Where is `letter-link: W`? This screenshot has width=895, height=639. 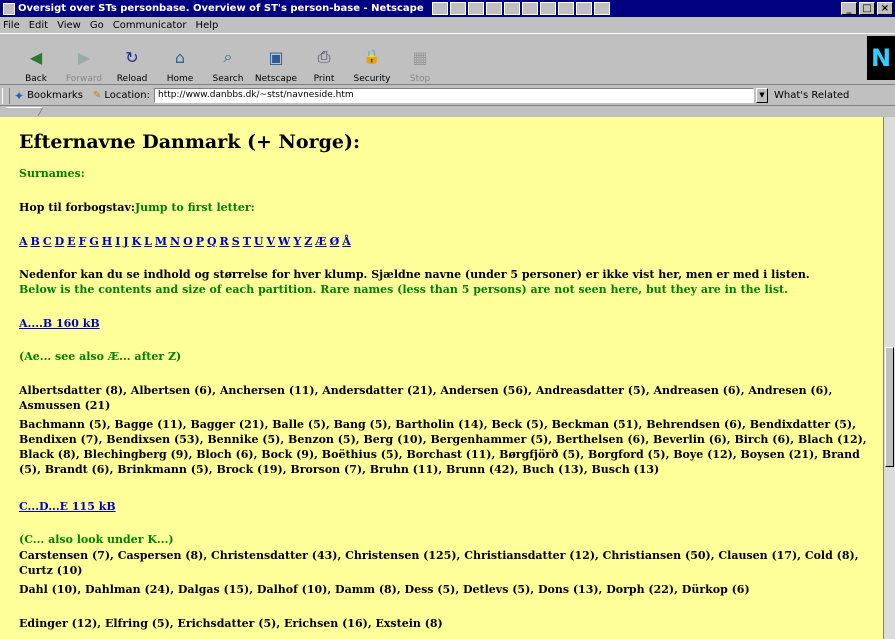
letter-link: W is located at coordinates (284, 241).